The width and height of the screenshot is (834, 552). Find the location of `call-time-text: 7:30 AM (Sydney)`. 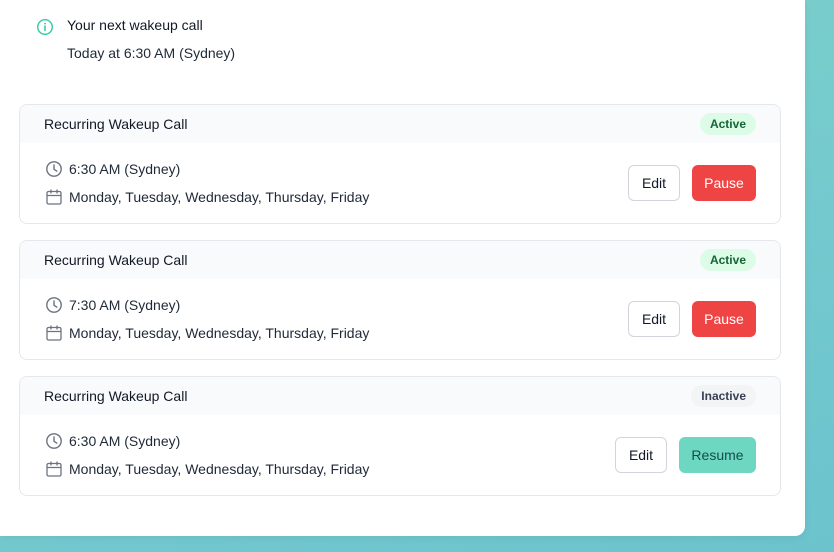

call-time-text: 7:30 AM (Sydney) is located at coordinates (125, 305).